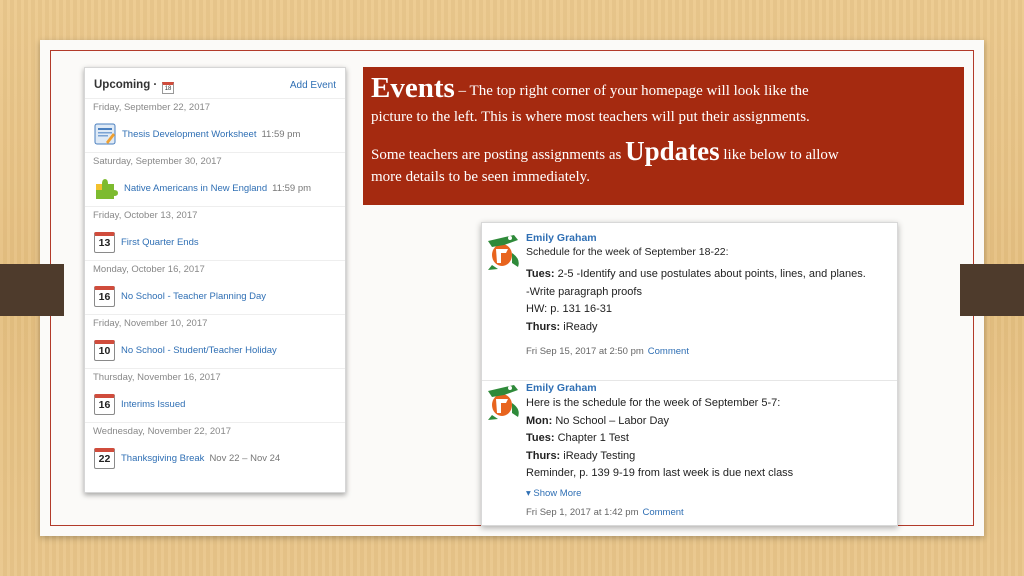 This screenshot has height=576, width=1024. What do you see at coordinates (104, 242) in the screenshot?
I see `calendar-icon: 13` at bounding box center [104, 242].